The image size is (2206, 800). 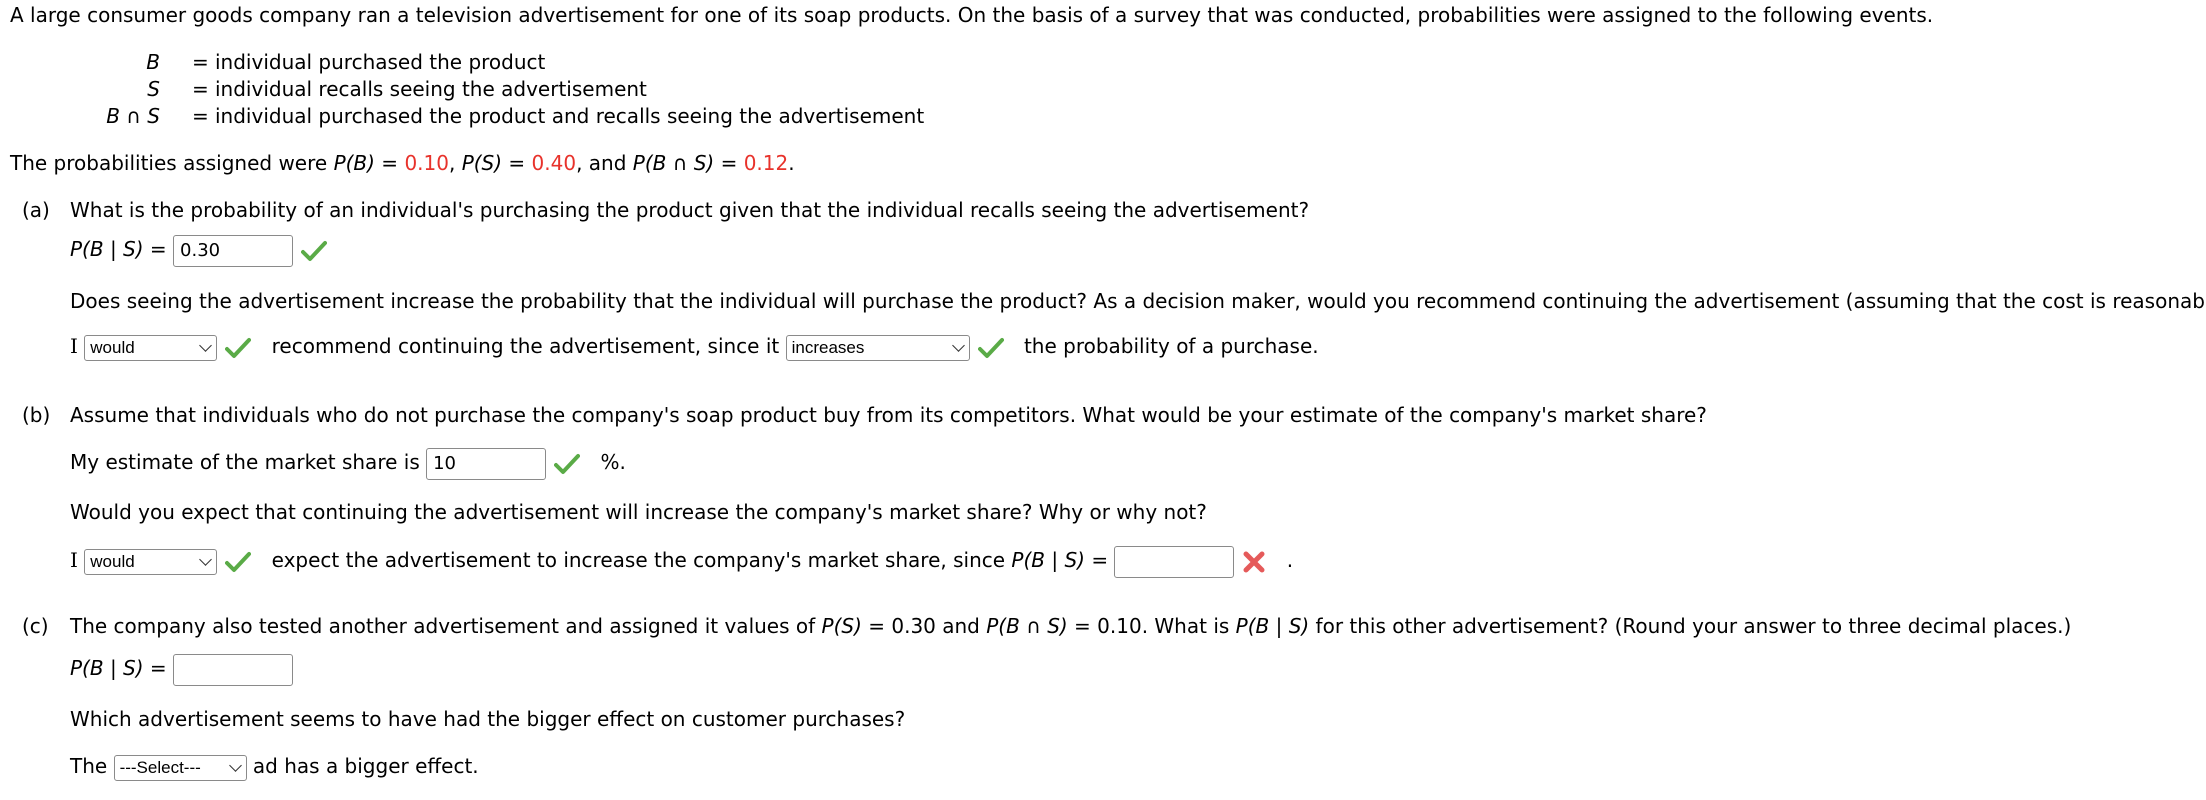 I want to click on sentence-start: The, so click(x=89, y=766).